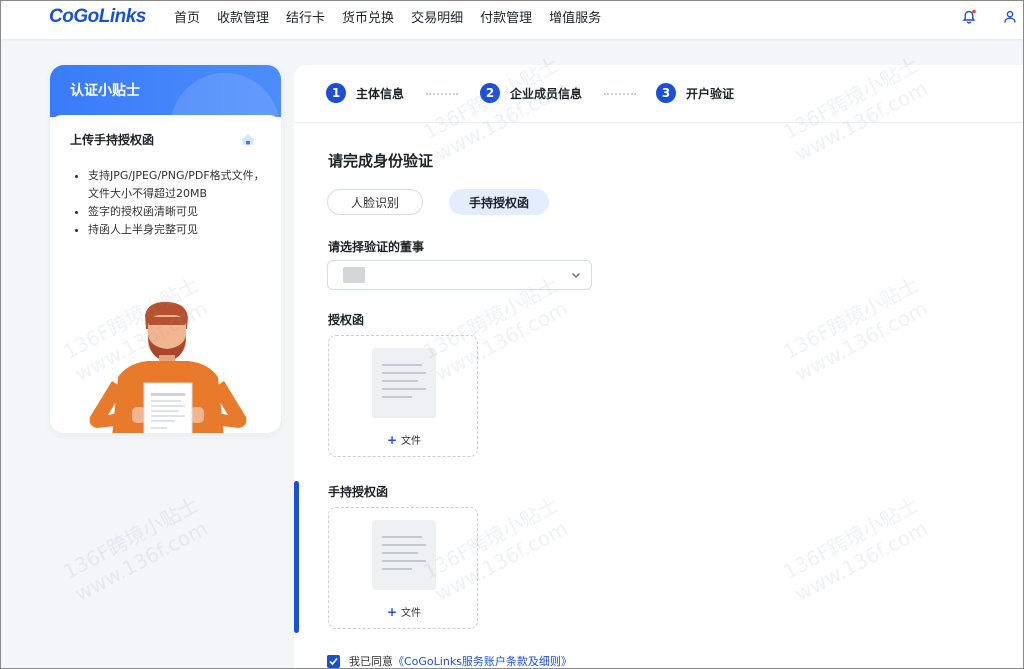  What do you see at coordinates (243, 16) in the screenshot?
I see `nav-item-collection: 收款管理` at bounding box center [243, 16].